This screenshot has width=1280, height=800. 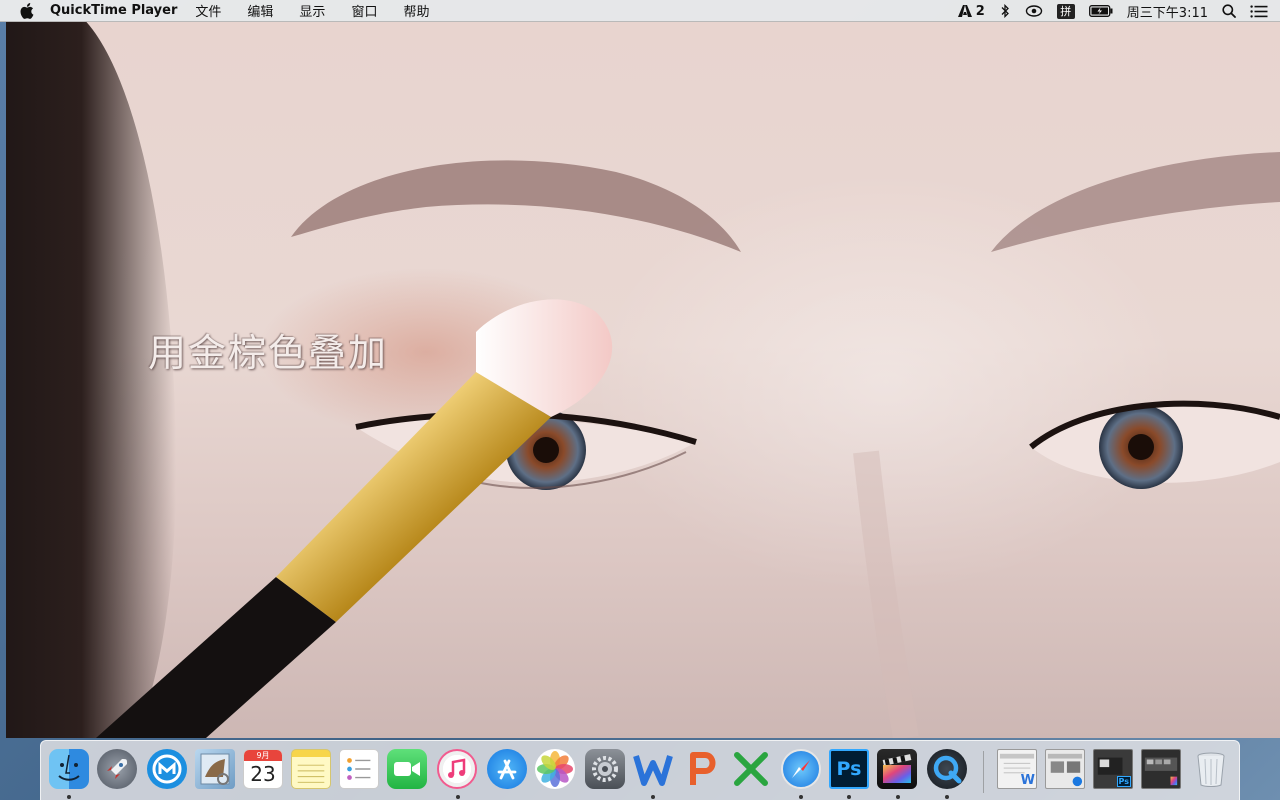 I want to click on dock-final-cut-pro, so click(x=897, y=769).